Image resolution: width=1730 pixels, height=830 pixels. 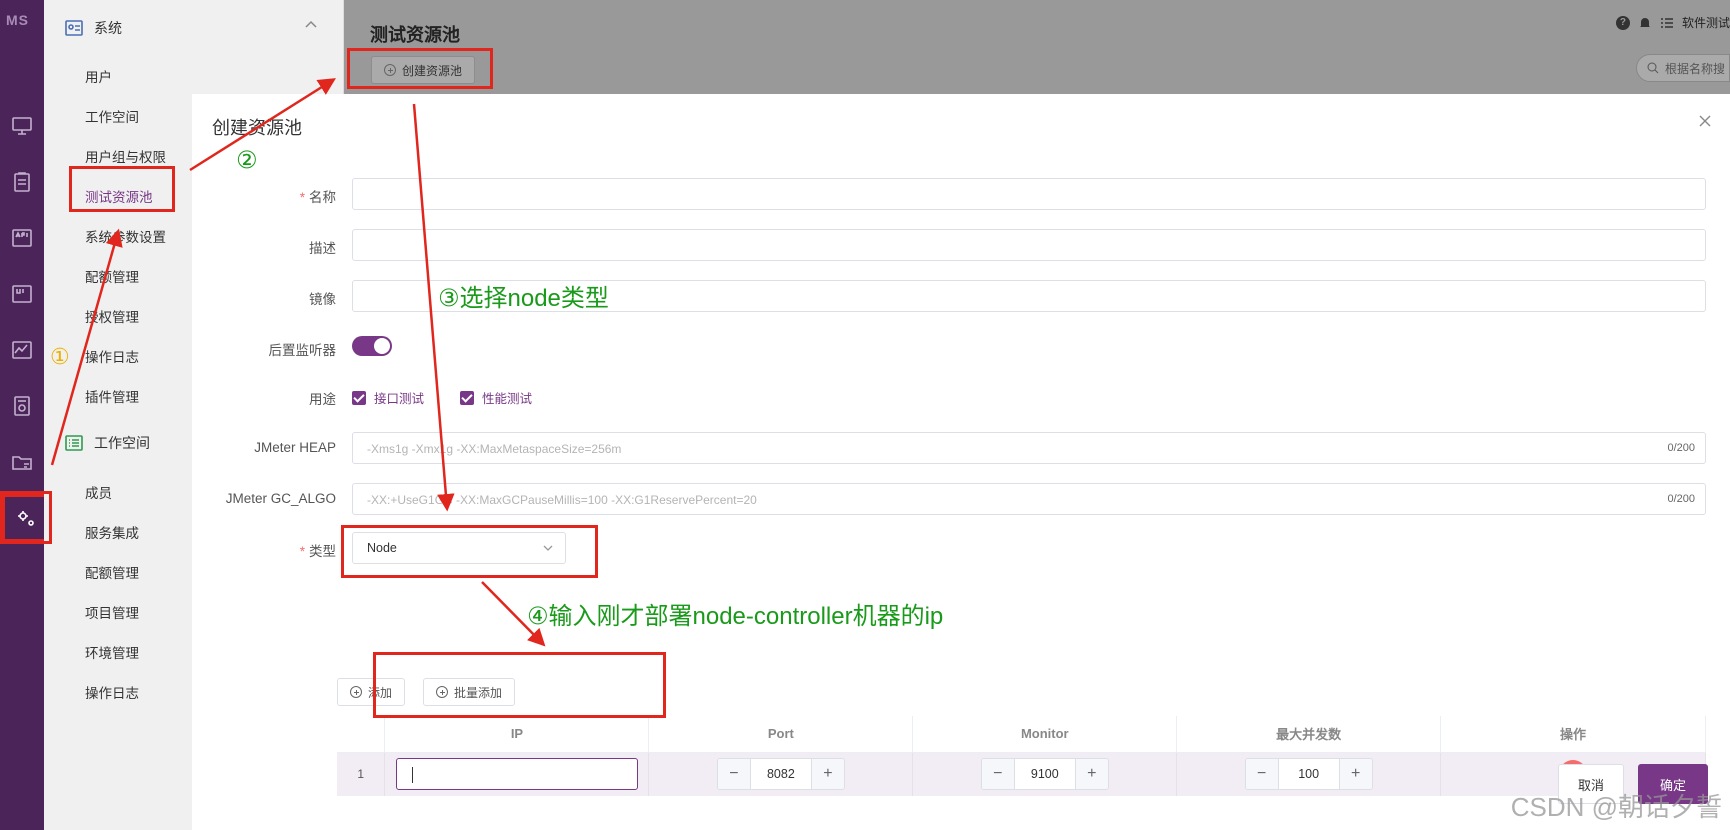 What do you see at coordinates (1029, 194) in the screenshot?
I see `name-input` at bounding box center [1029, 194].